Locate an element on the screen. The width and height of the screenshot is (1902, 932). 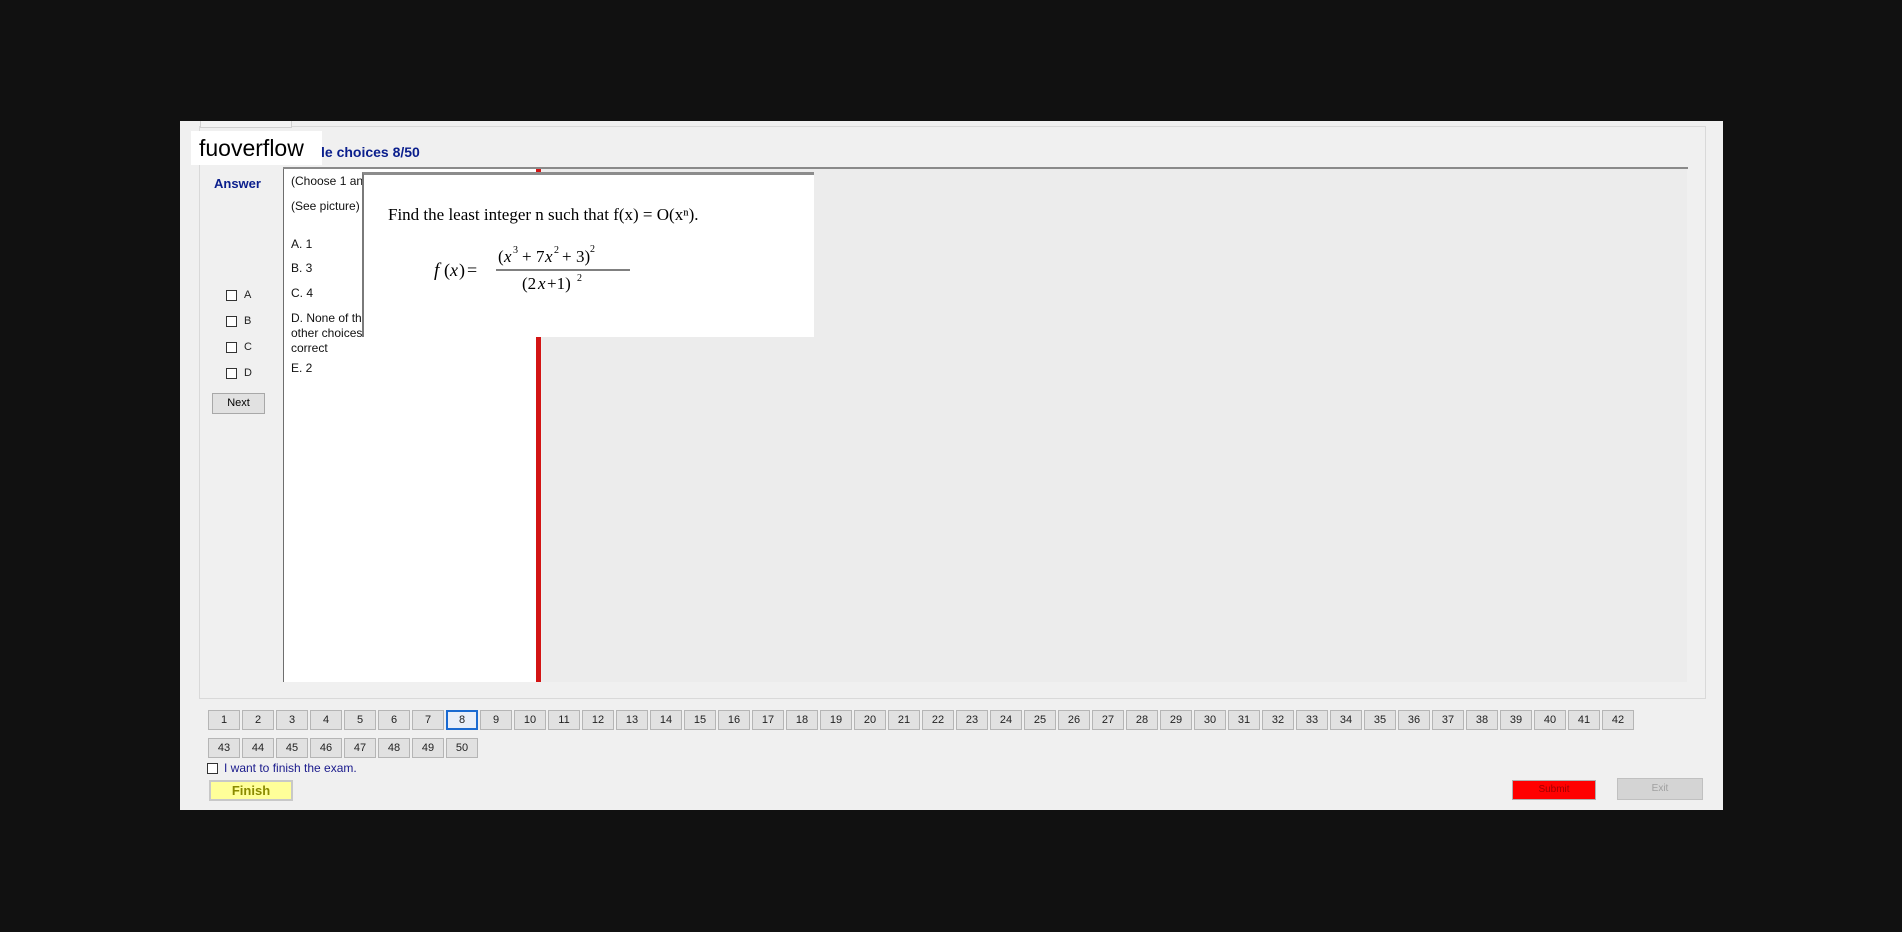
question-nav-button: 8 is located at coordinates (462, 720).